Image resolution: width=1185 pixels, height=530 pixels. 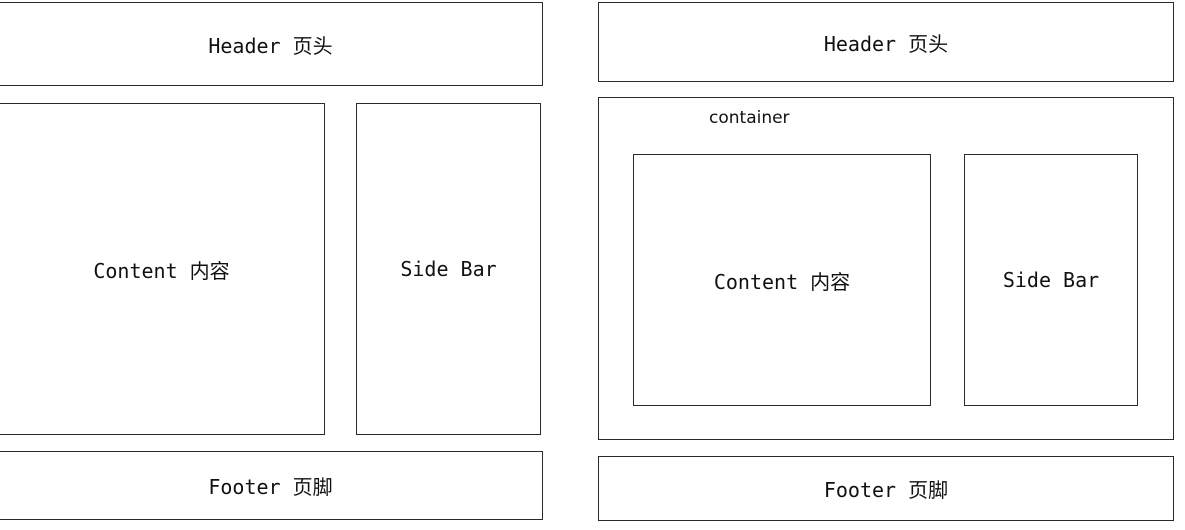 I want to click on right-header-box: Header 页头, so click(x=886, y=42).